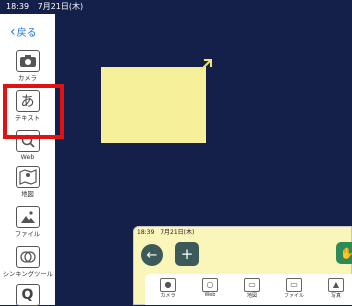  Describe the element at coordinates (27, 217) in the screenshot. I see `file-image-icon` at that location.